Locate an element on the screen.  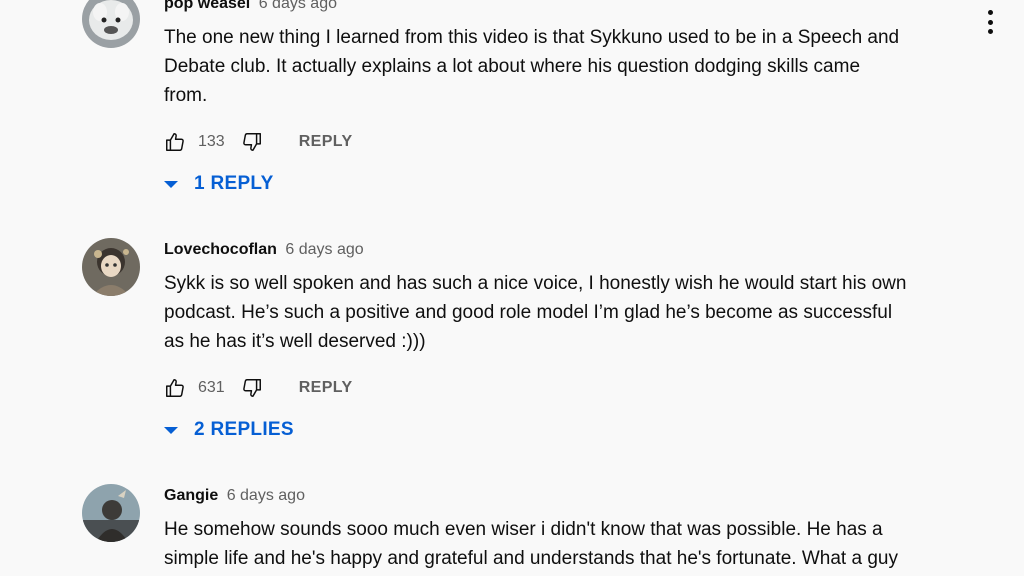
comment-actions: 631 REPLY is located at coordinates (257, 388).